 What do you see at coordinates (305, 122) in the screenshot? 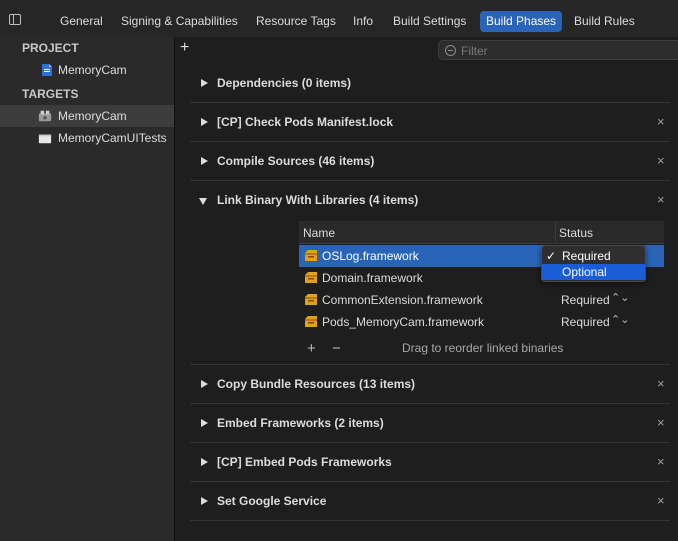
I see `phase-title: [CP] Check Pods Manifest.lock` at bounding box center [305, 122].